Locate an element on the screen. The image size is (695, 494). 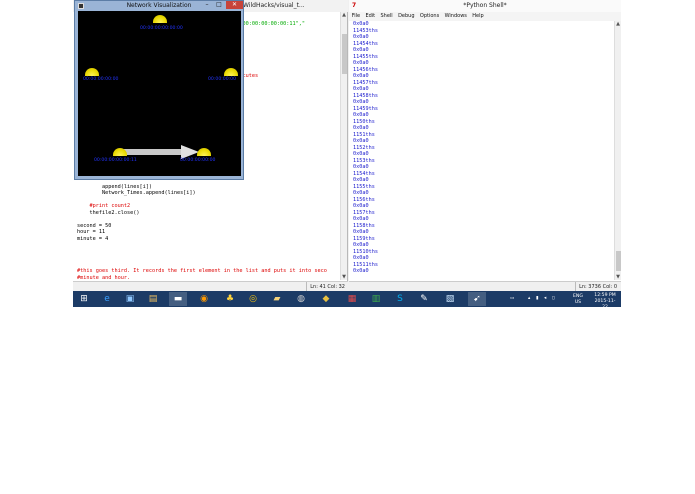
magnifier-icon: ◍ is located at coordinates (301, 299).